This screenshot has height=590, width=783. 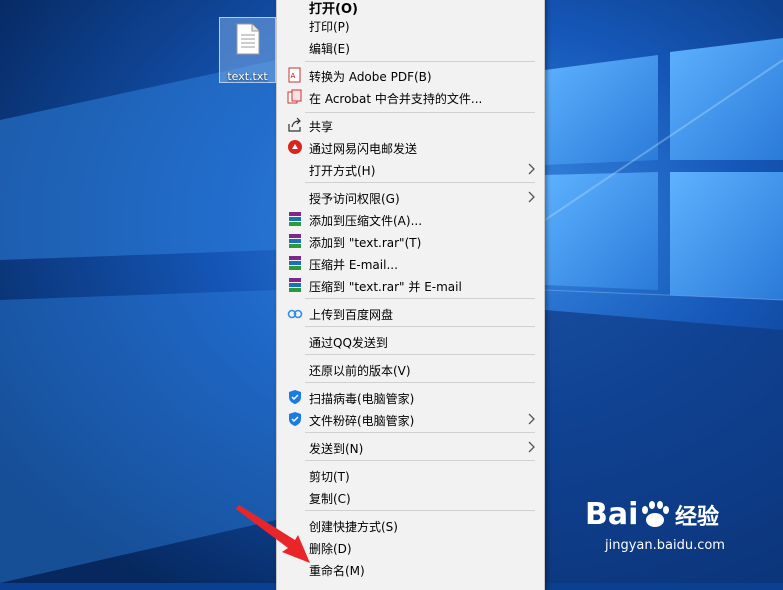 What do you see at coordinates (652, 514) in the screenshot?
I see `baidu-paw-logo: Bai 经验` at bounding box center [652, 514].